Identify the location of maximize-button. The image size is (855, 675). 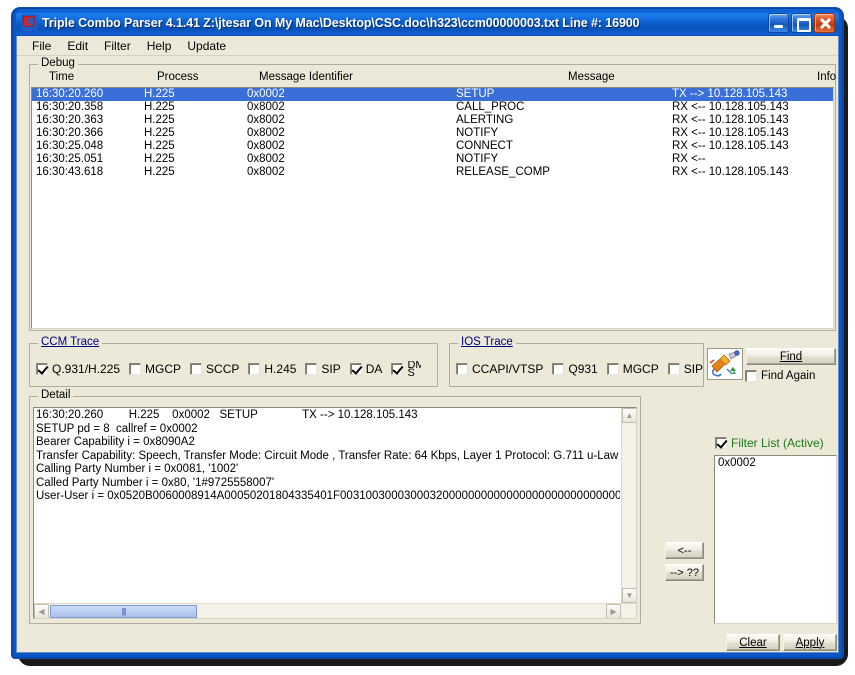
(801, 22).